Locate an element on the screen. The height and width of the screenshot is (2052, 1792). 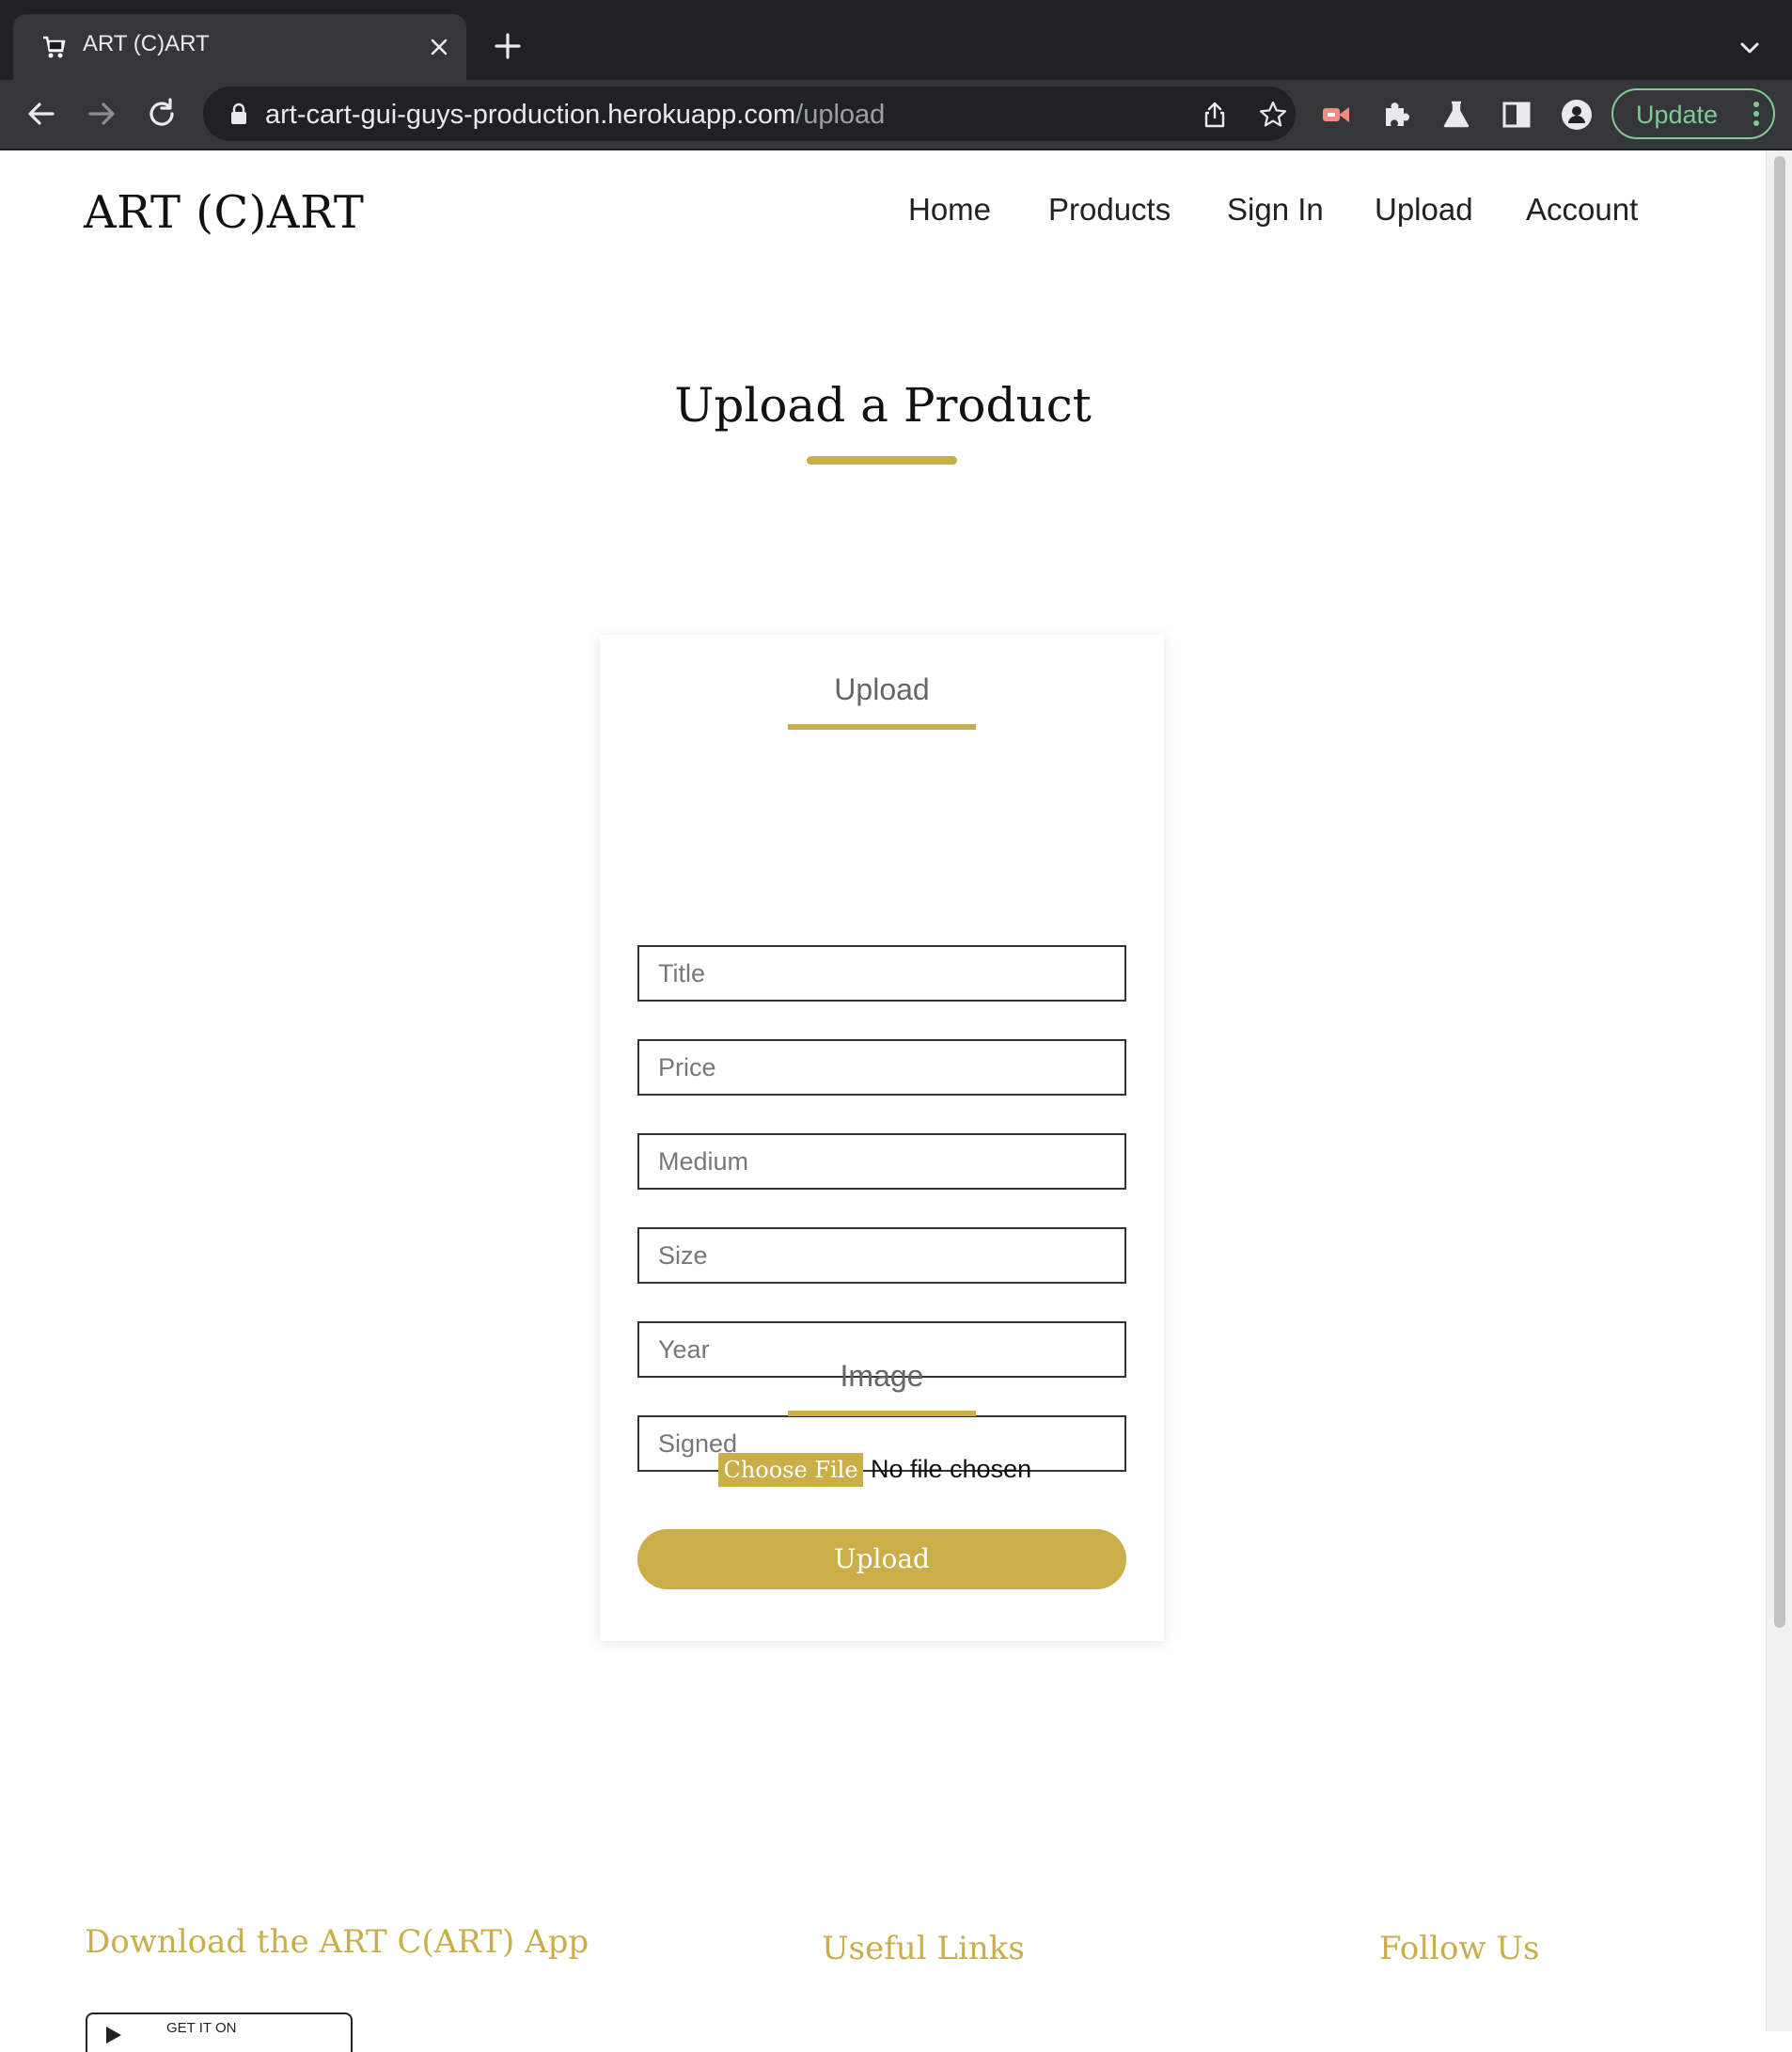
footer-link-instagram: Instagram is located at coordinates (1441, 2026).